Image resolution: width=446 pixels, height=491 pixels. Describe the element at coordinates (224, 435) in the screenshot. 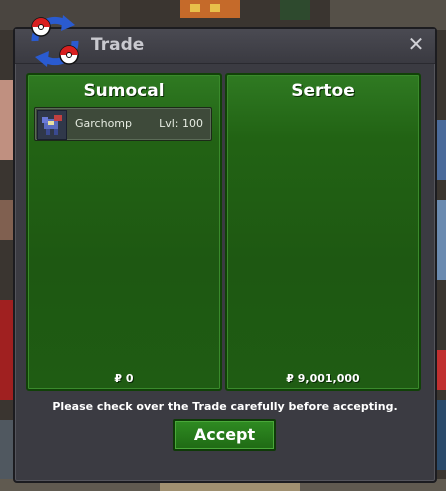

I see `accept-button: Accept` at that location.